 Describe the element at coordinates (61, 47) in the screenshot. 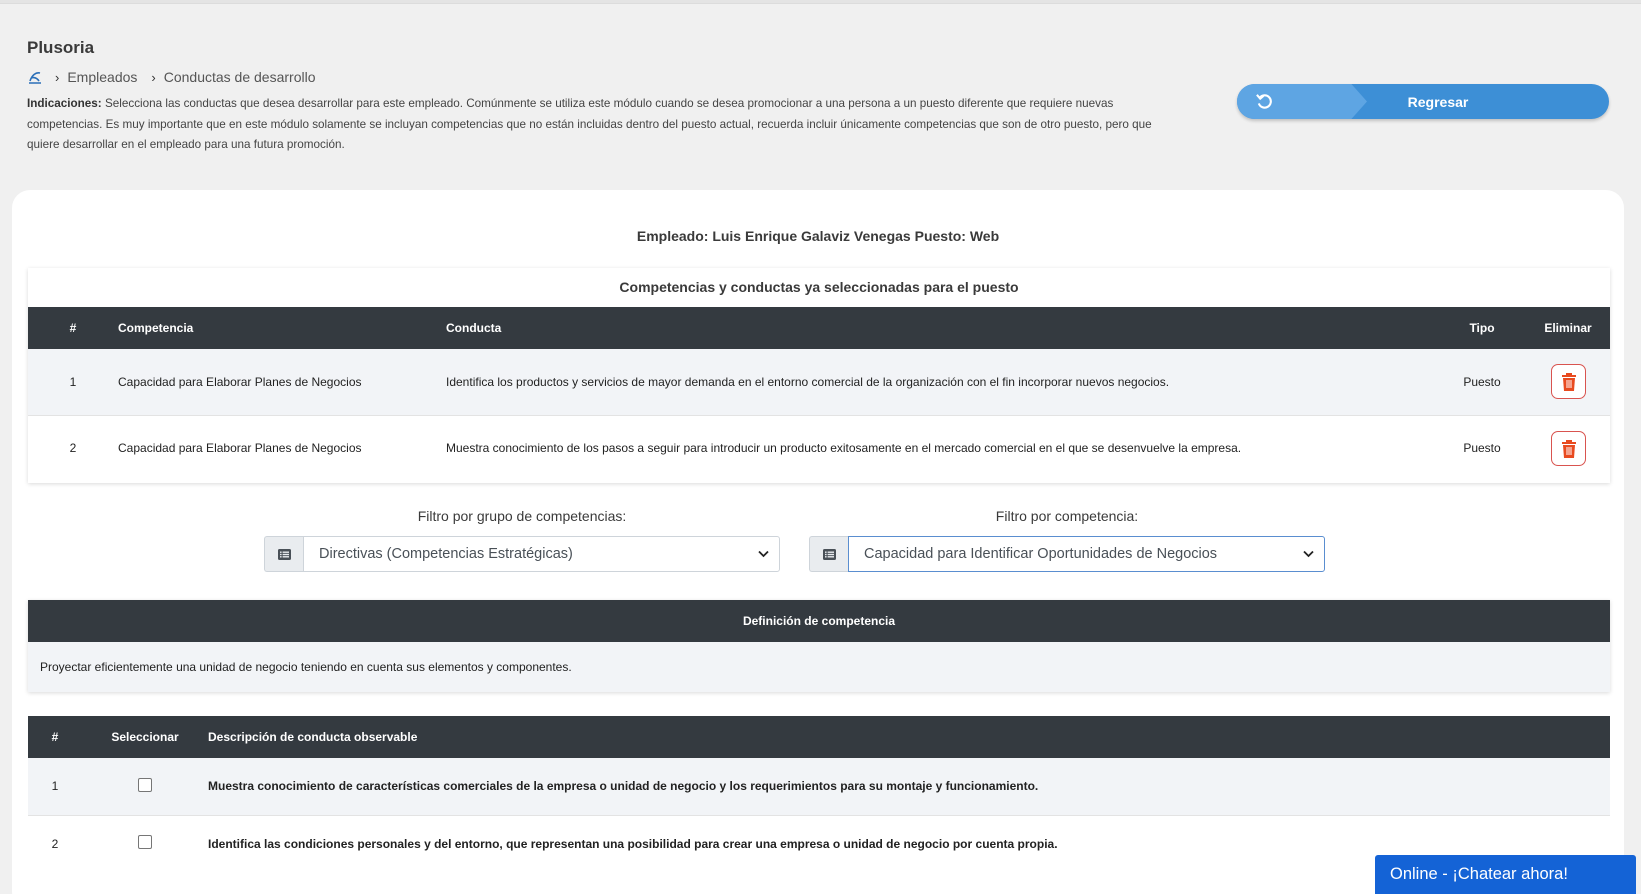

I see `page-title: Plusoria` at that location.